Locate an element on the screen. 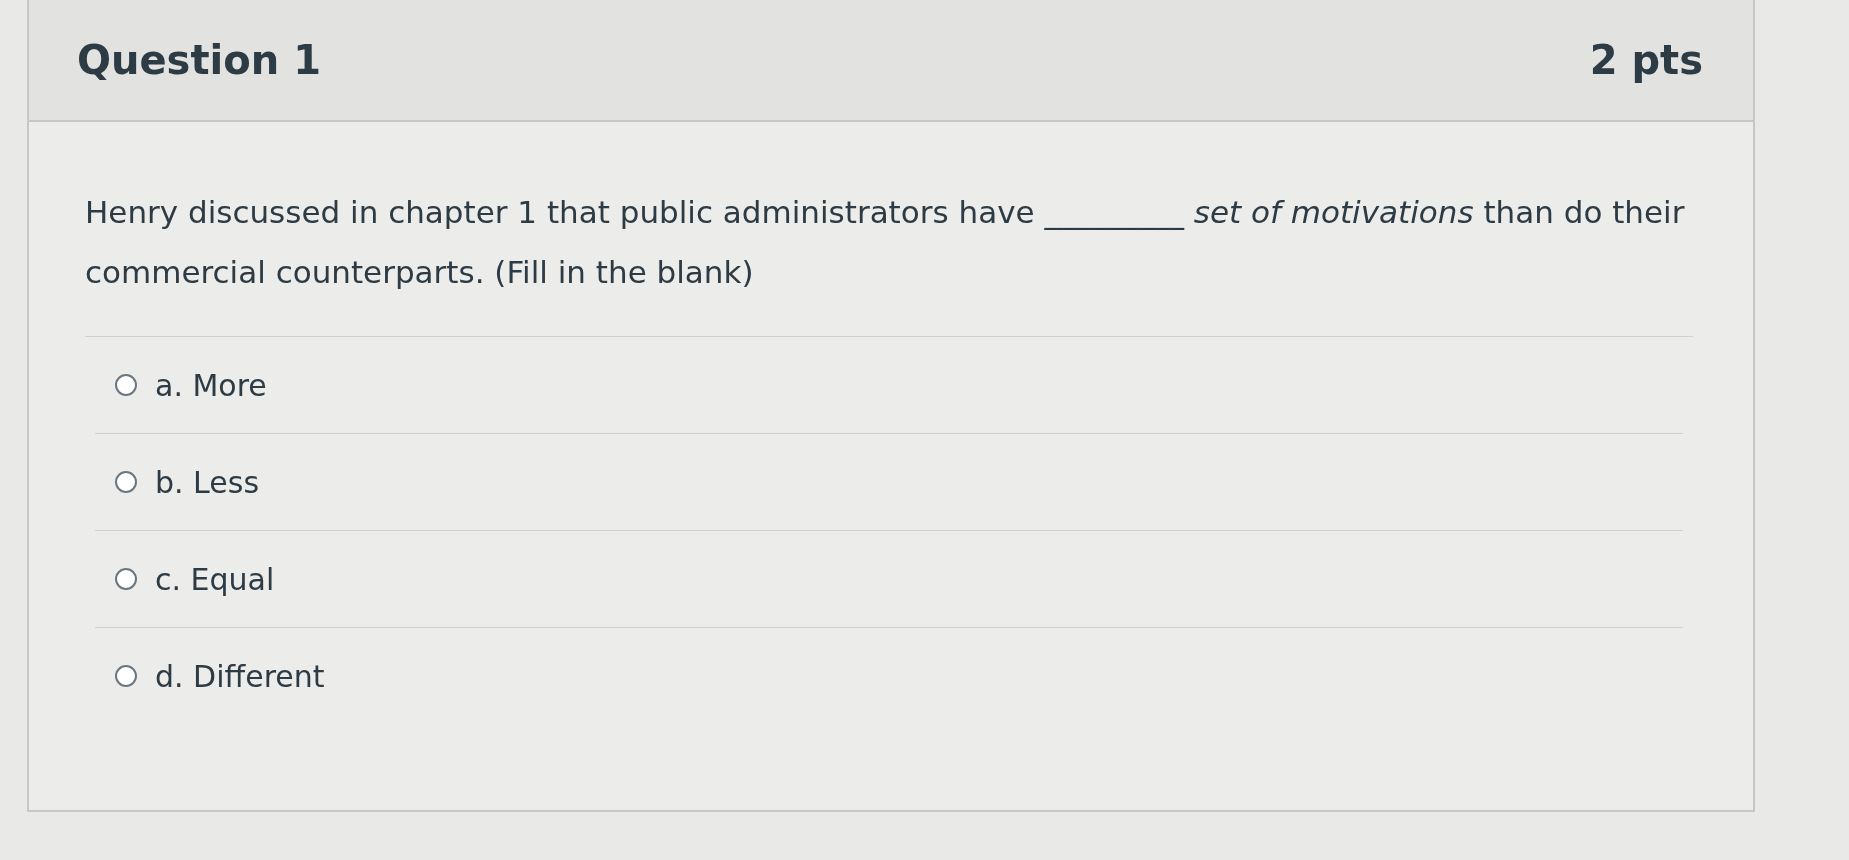  points-label: 2 pts is located at coordinates (1646, 60).